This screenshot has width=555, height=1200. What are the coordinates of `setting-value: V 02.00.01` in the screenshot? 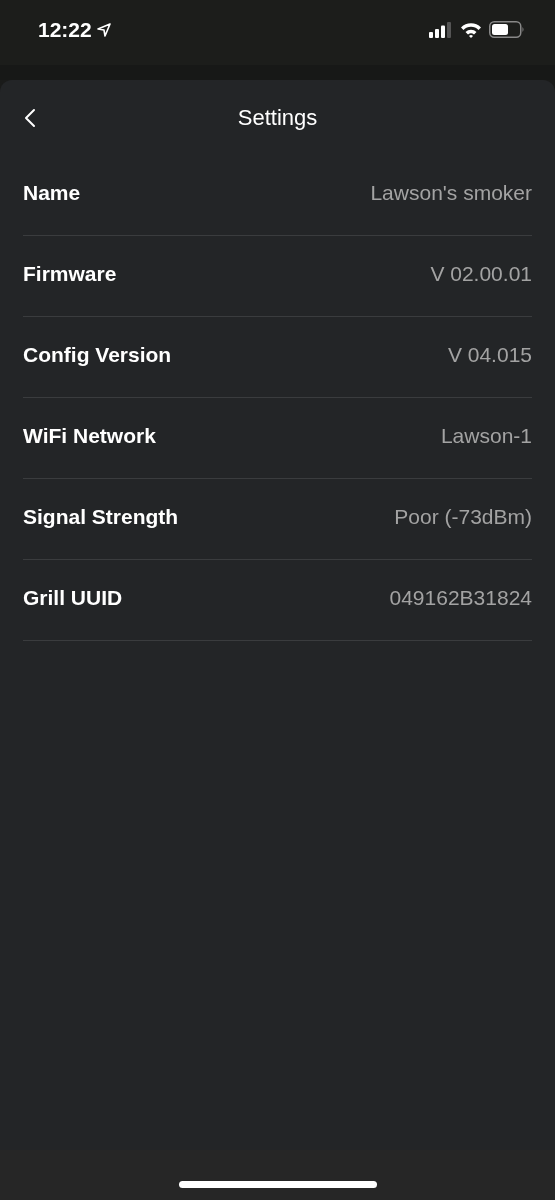 It's located at (481, 274).